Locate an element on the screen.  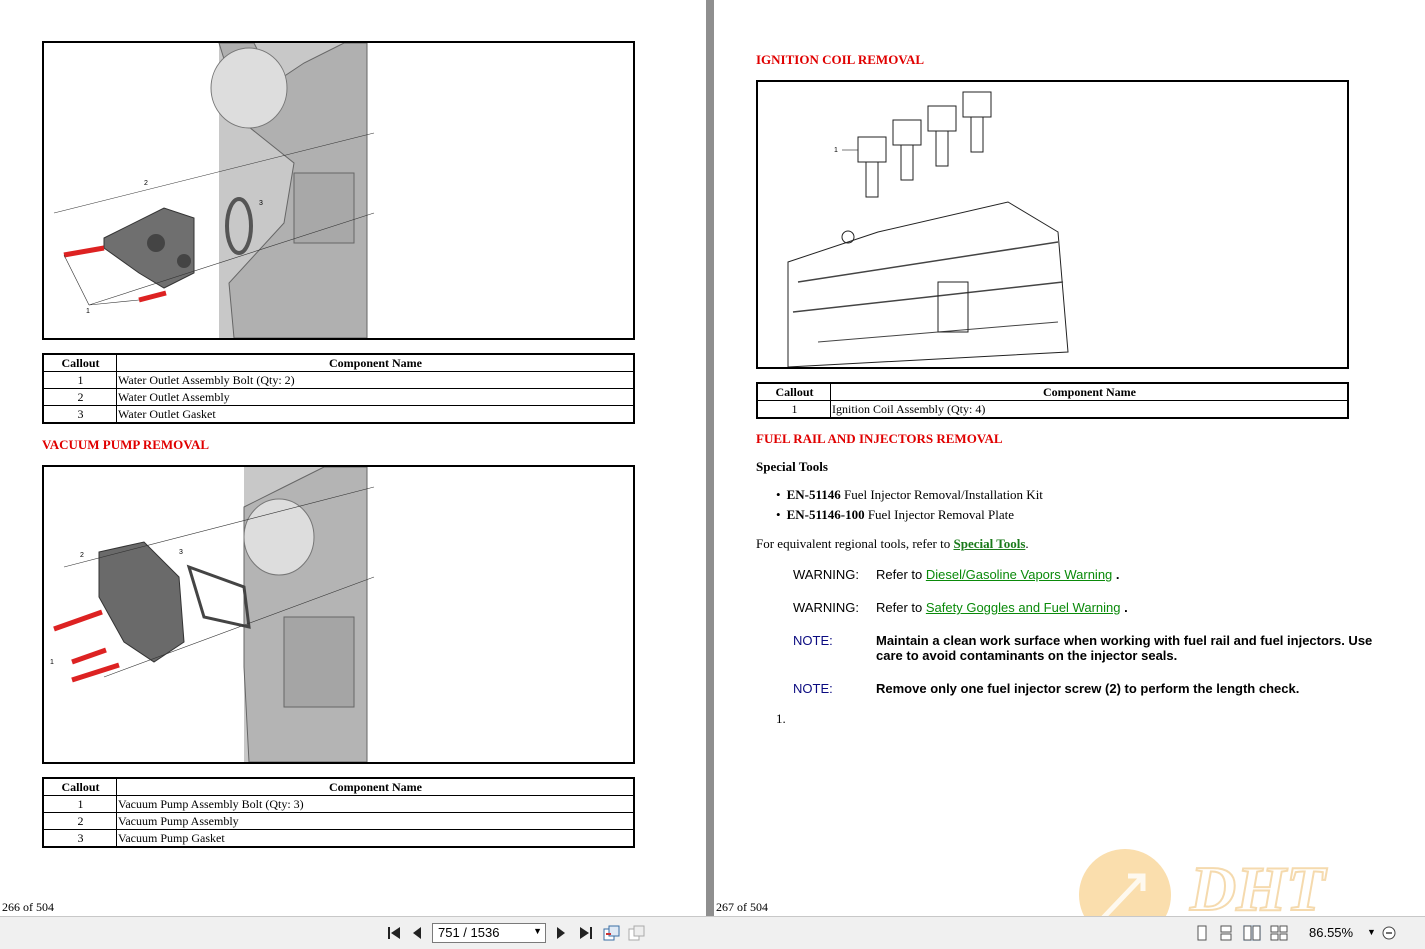
table-row: 1 Ignition Coil Assembly (Qty: 4) is located at coordinates (1052, 409).